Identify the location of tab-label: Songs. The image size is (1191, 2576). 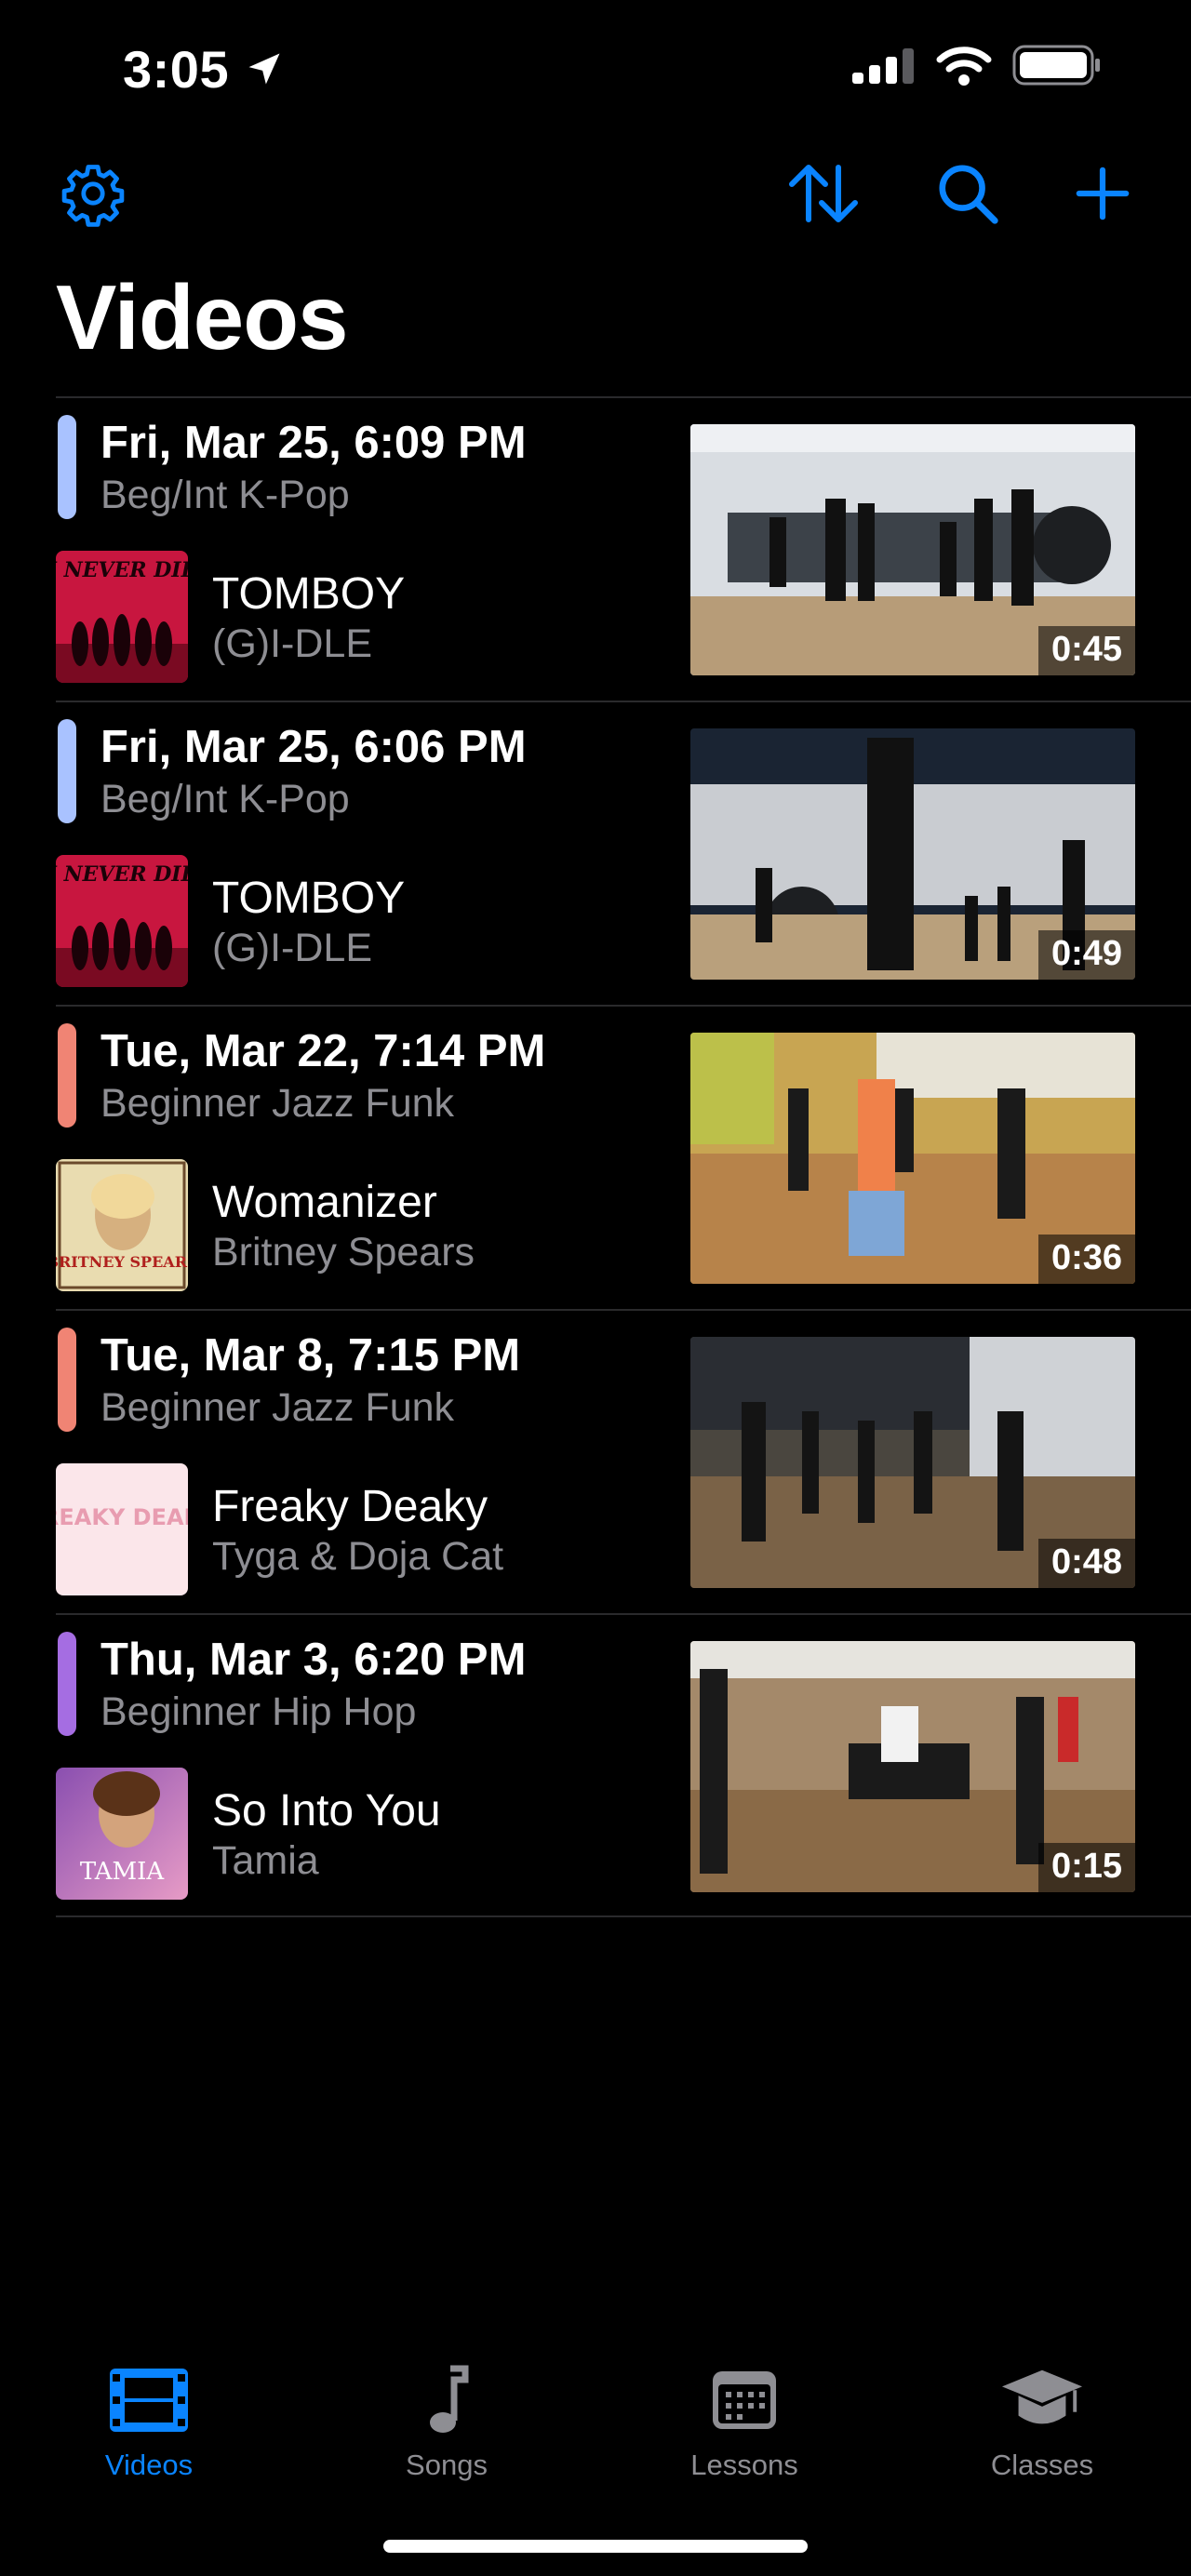
(447, 2465).